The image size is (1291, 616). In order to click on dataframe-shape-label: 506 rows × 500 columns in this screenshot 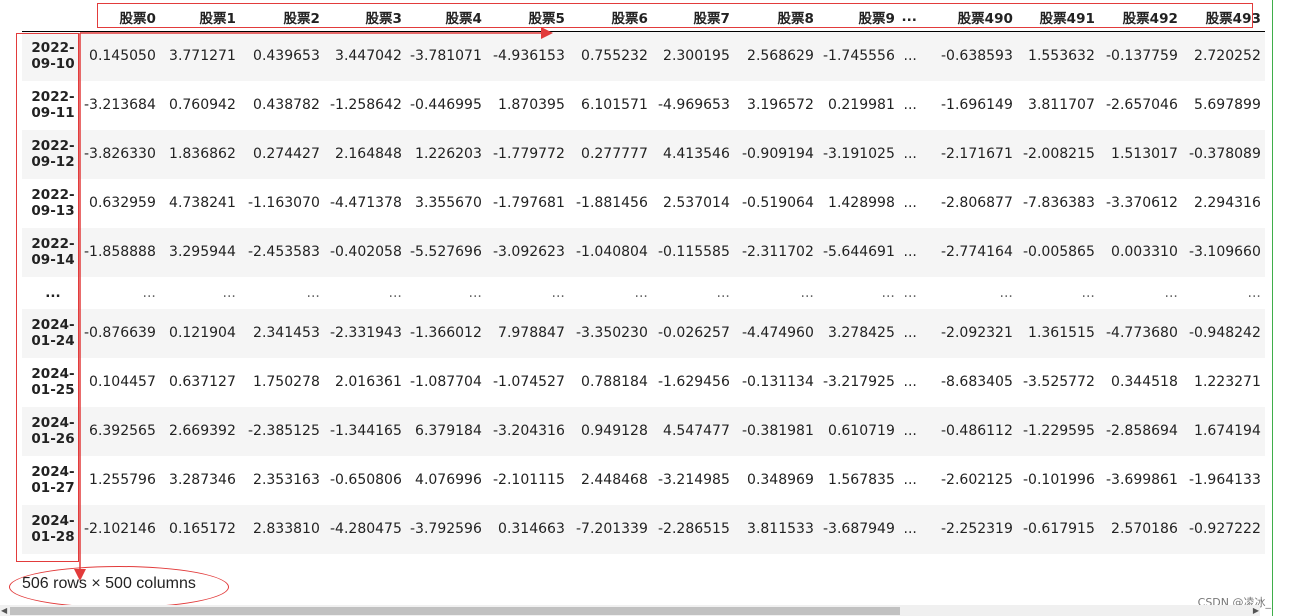, I will do `click(109, 583)`.